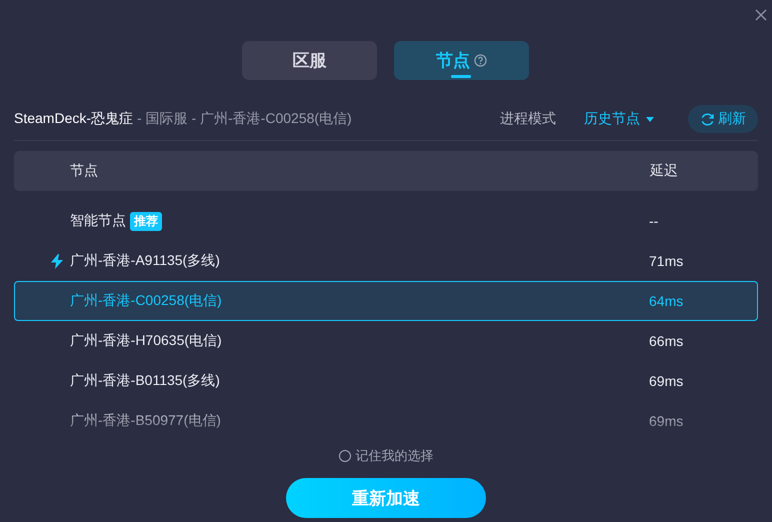 The width and height of the screenshot is (772, 522). I want to click on node-row: 广州-香港-B01135(多线) 69ms, so click(386, 381).